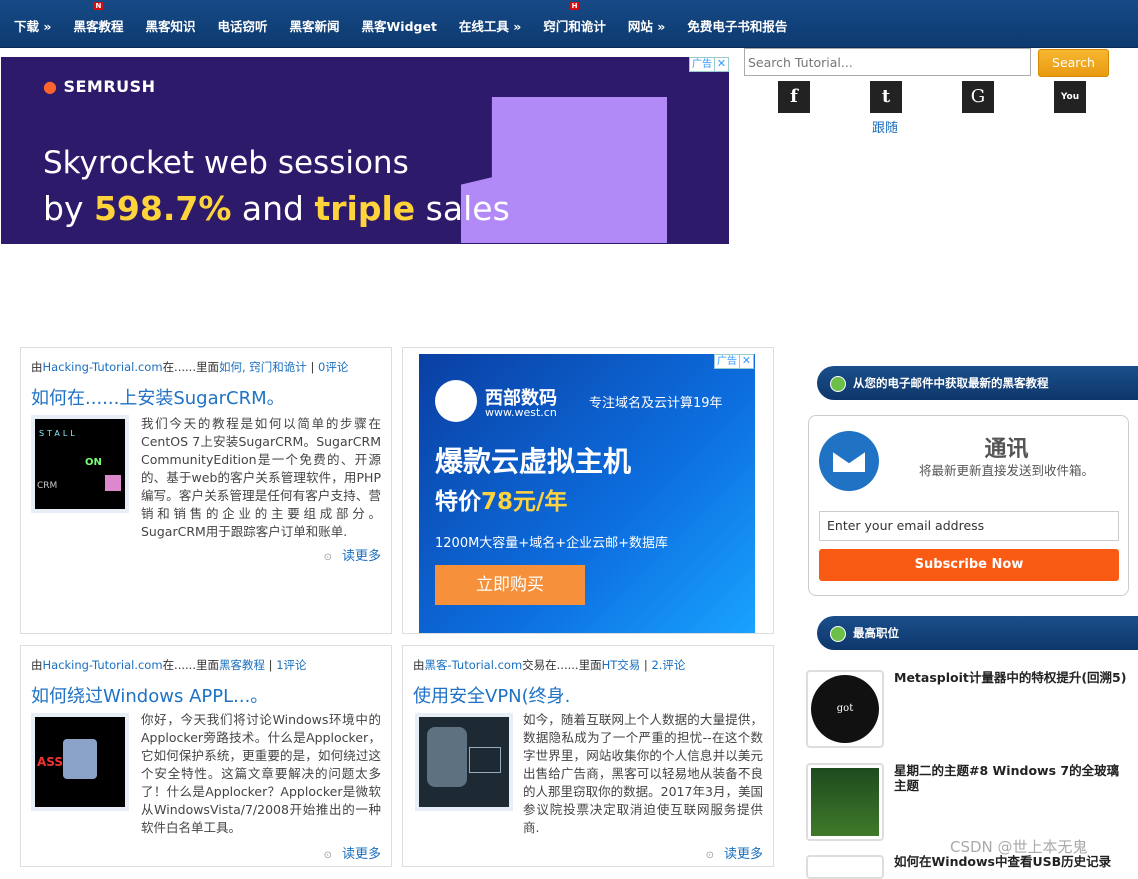 The height and width of the screenshot is (879, 1138). Describe the element at coordinates (32, 25) in the screenshot. I see `nav-item-download: 下载 »` at that location.